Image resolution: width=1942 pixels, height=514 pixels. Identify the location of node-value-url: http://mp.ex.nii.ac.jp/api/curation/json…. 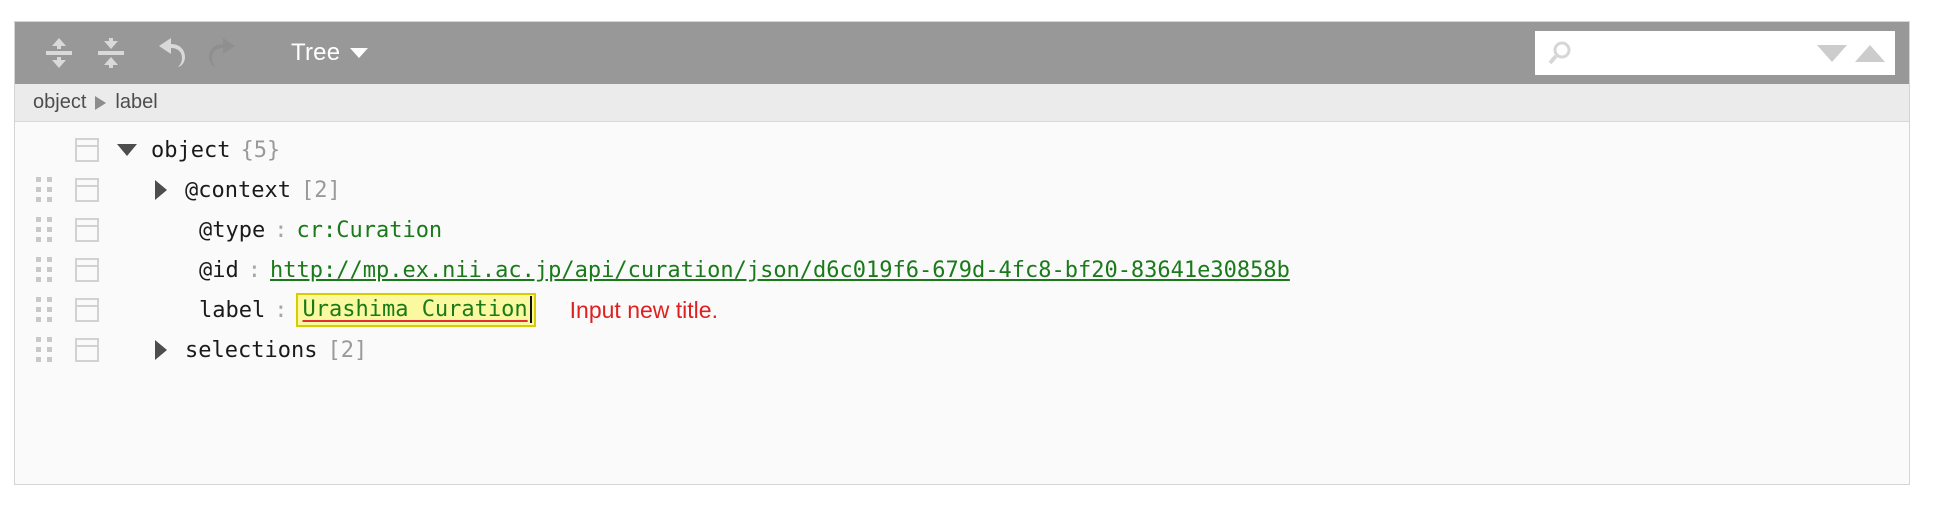
(780, 270).